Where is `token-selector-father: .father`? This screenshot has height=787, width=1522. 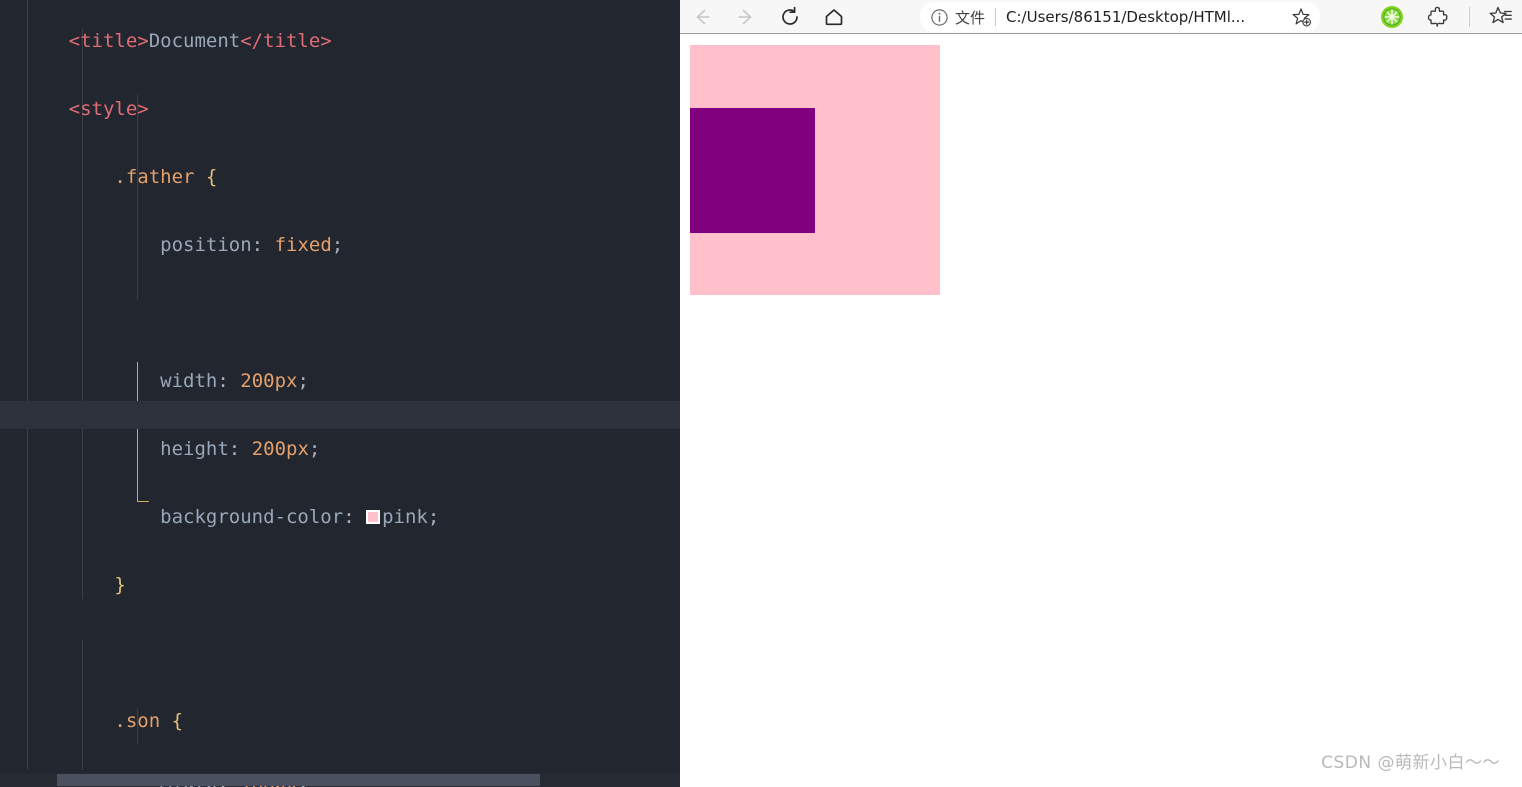 token-selector-father: .father is located at coordinates (154, 177).